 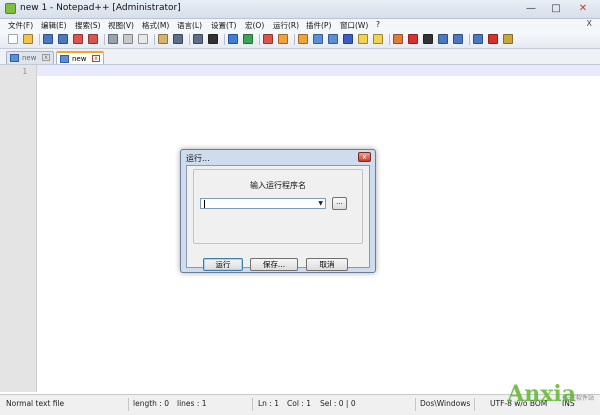 What do you see at coordinates (299, 403) in the screenshot?
I see `status-col: Col : 1` at bounding box center [299, 403].